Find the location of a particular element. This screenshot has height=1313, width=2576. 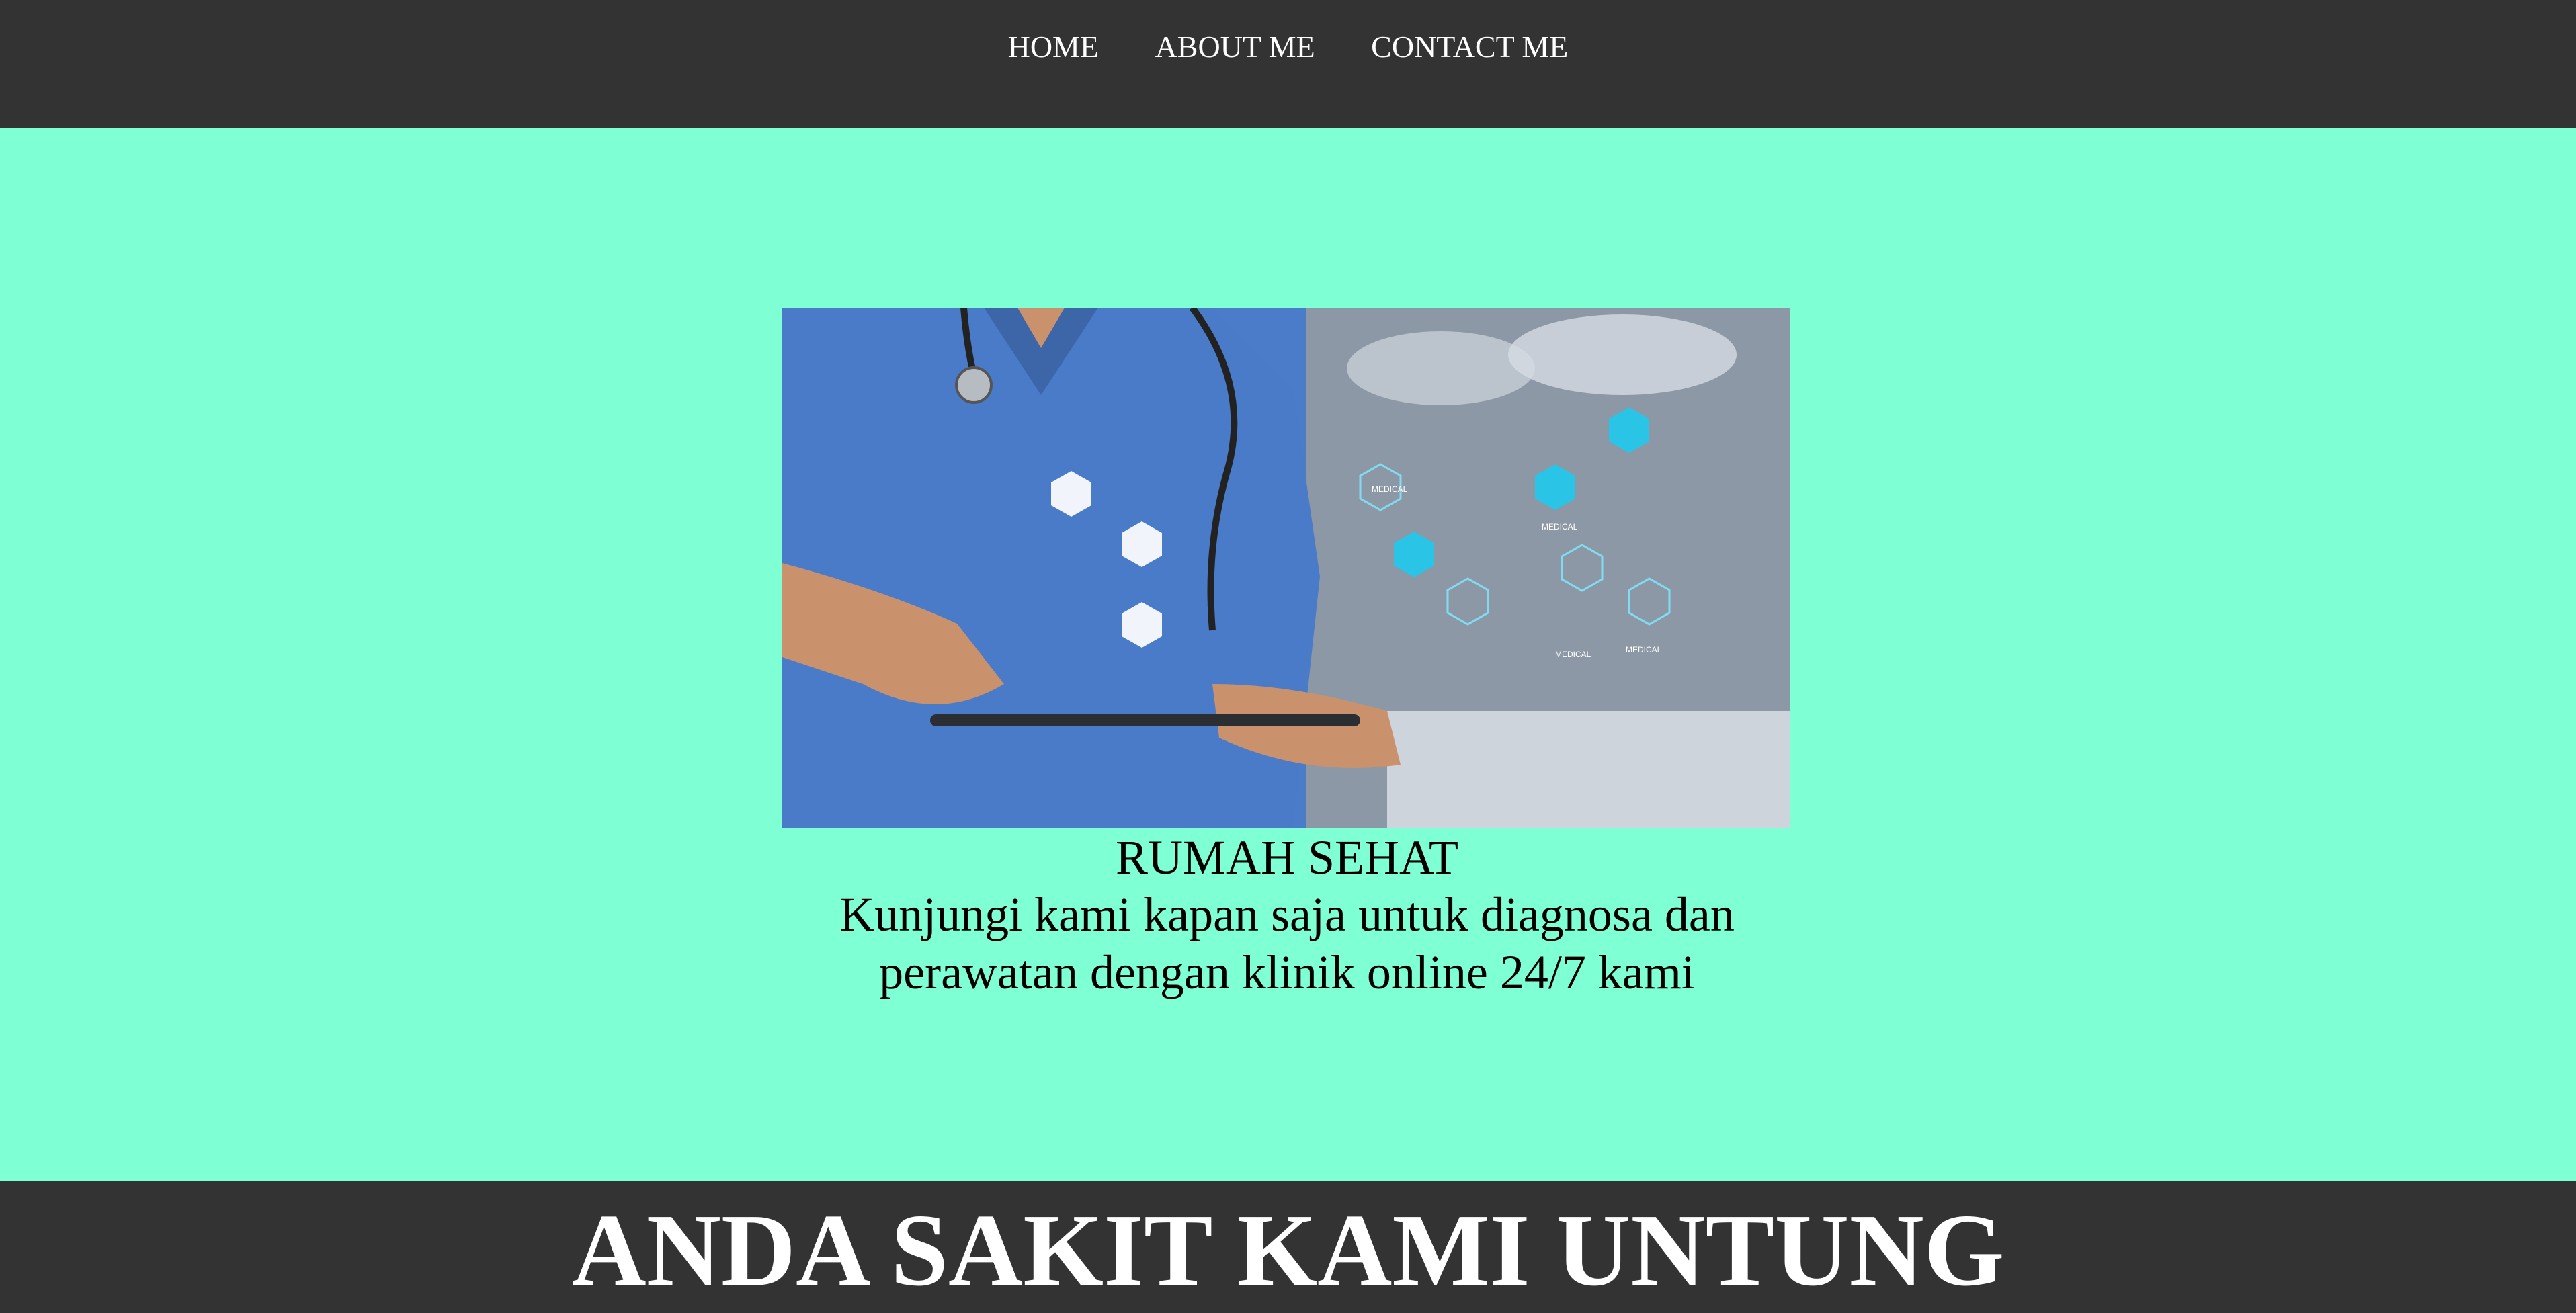

hero-title: RUMAH SEHAT is located at coordinates (1287, 858).